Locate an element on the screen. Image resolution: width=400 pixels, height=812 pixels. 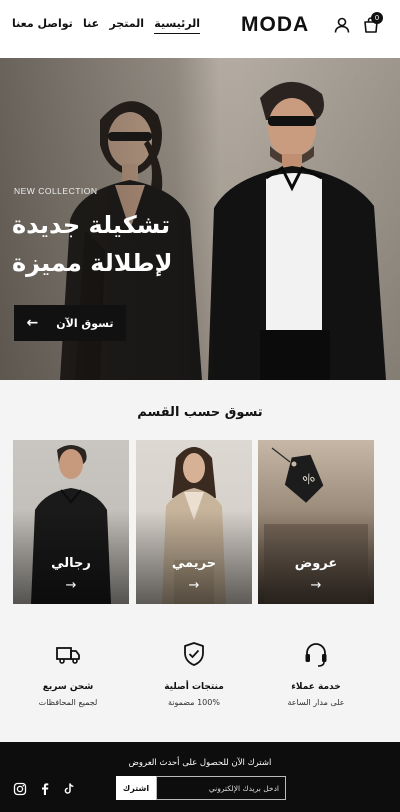
newsletter-cta: اشترك الآن للحصول على أحدث العروض is located at coordinates (200, 763).